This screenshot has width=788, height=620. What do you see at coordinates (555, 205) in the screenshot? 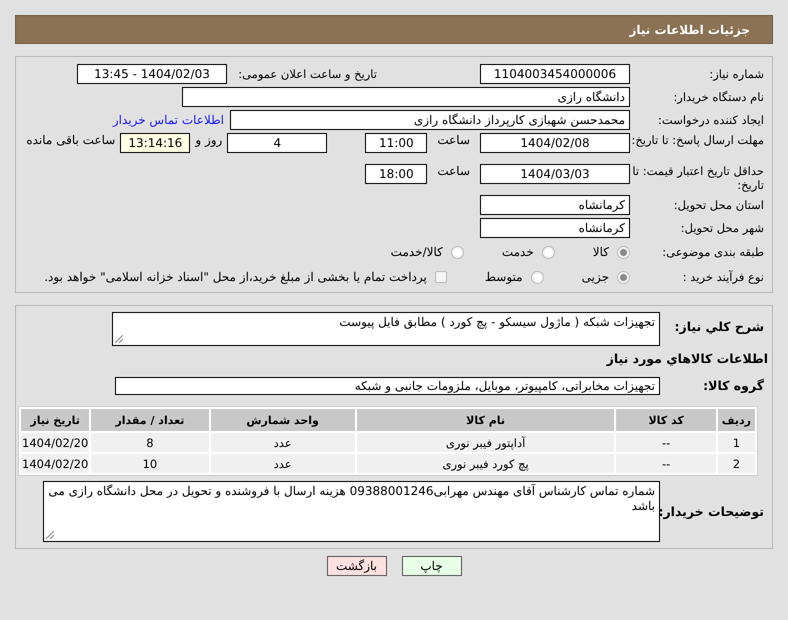
I see `province-field: کرمانشاه` at bounding box center [555, 205].